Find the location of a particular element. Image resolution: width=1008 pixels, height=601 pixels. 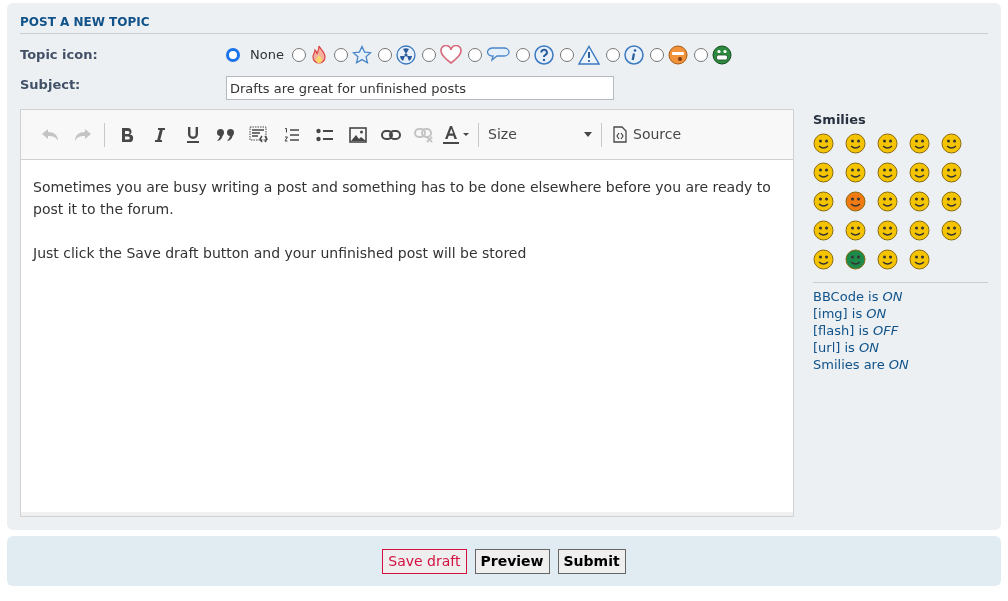

subject-field: Drafts are great for unfinished posts is located at coordinates (420, 88).